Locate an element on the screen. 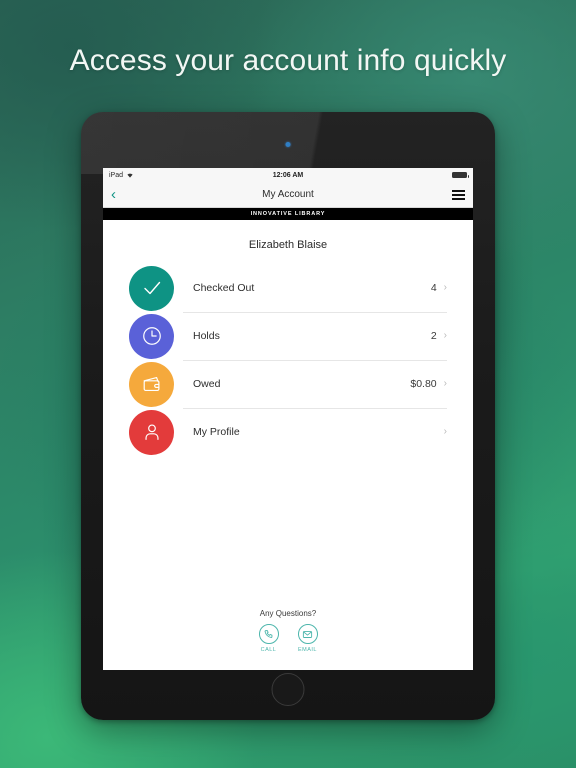 The width and height of the screenshot is (576, 768). status-bar-right is located at coordinates (460, 175).